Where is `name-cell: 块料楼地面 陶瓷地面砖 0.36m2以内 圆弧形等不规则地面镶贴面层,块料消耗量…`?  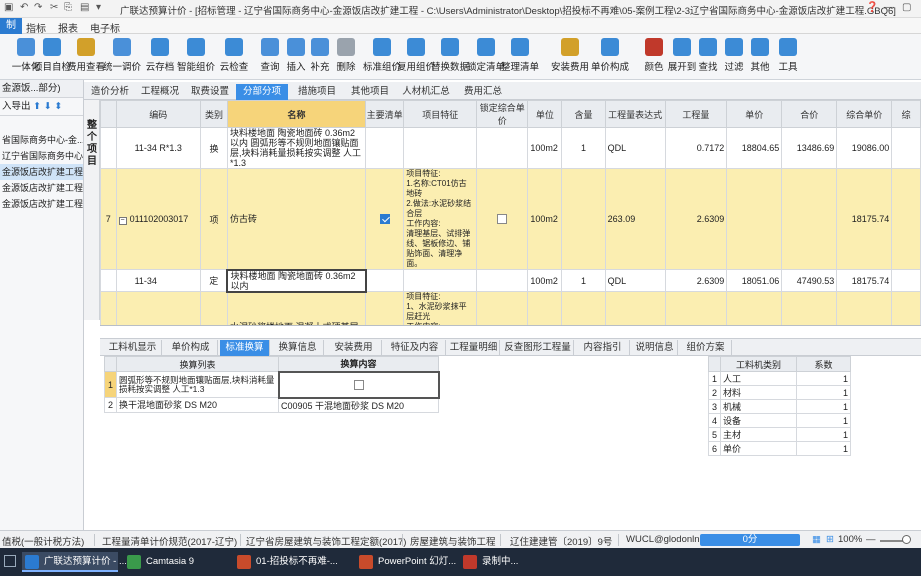 name-cell: 块料楼地面 陶瓷地面砖 0.36m2以内 圆弧形等不规则地面镶贴面层,块料消耗量… is located at coordinates (296, 148).